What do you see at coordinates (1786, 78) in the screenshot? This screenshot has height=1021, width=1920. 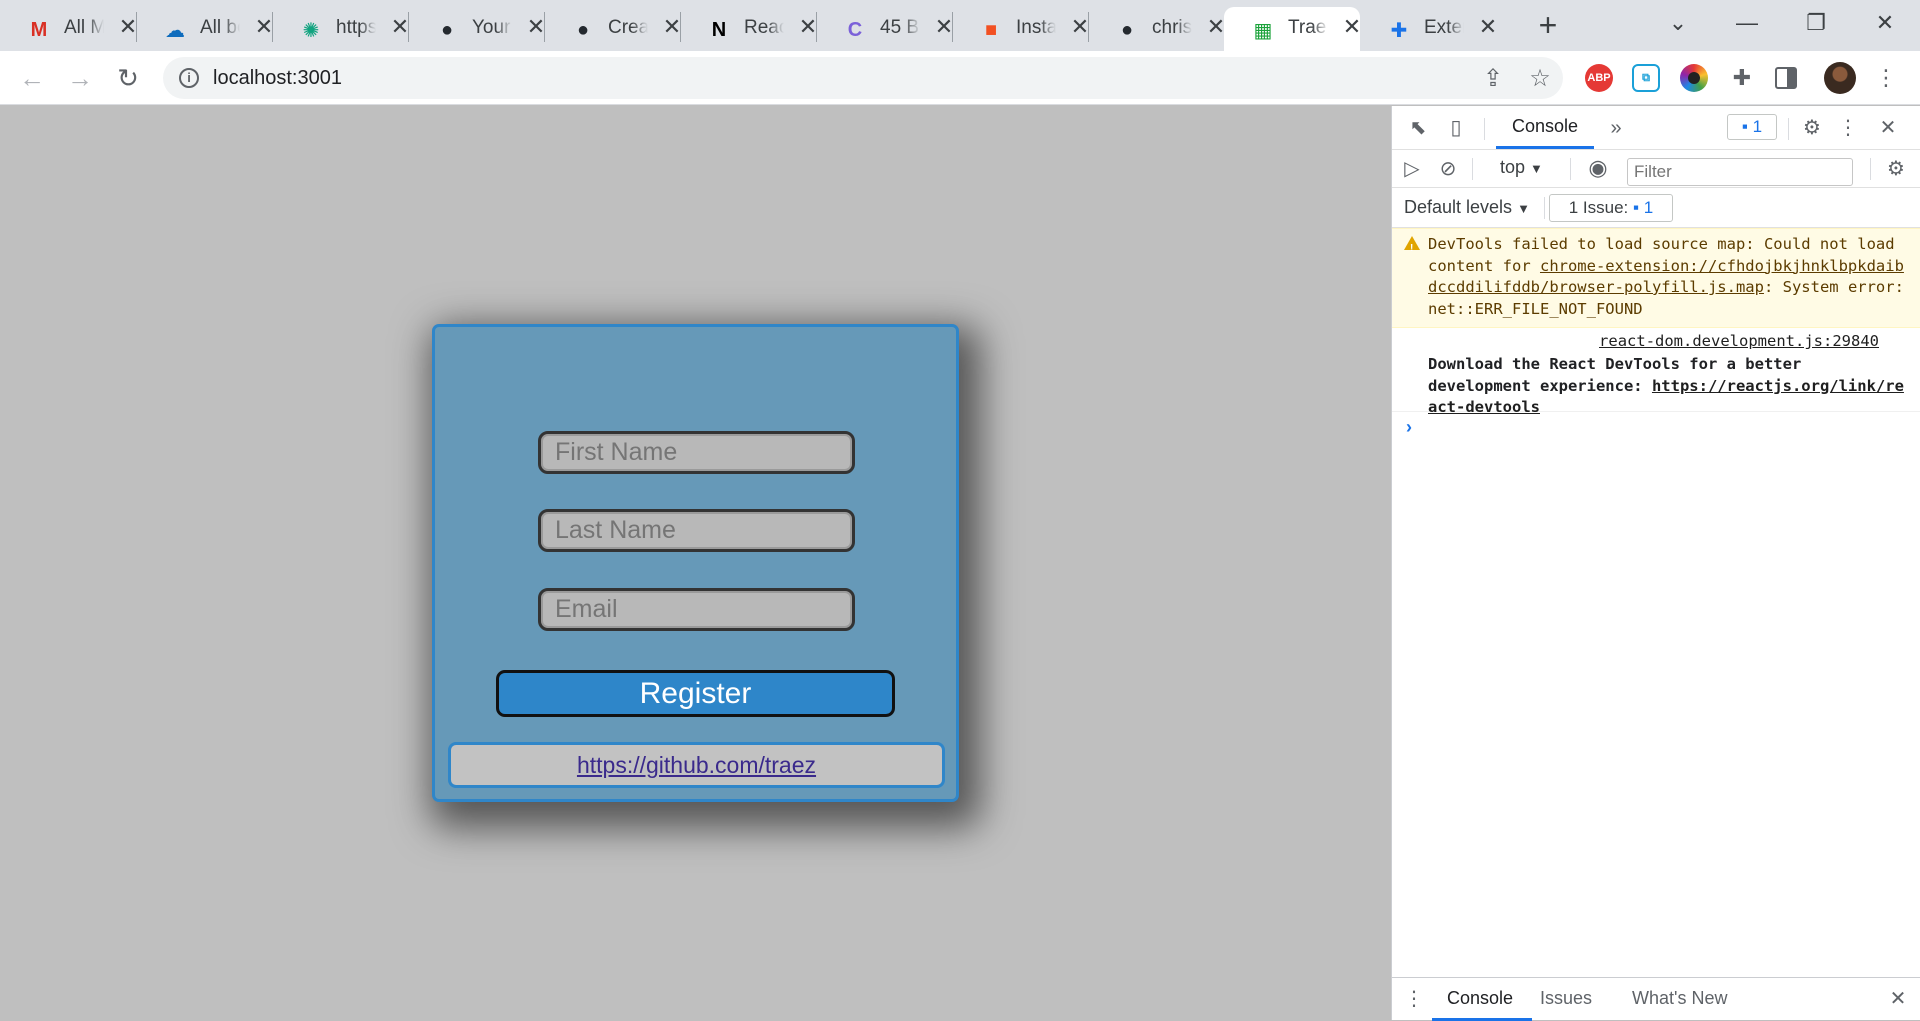 I see `side-panel-icon` at bounding box center [1786, 78].